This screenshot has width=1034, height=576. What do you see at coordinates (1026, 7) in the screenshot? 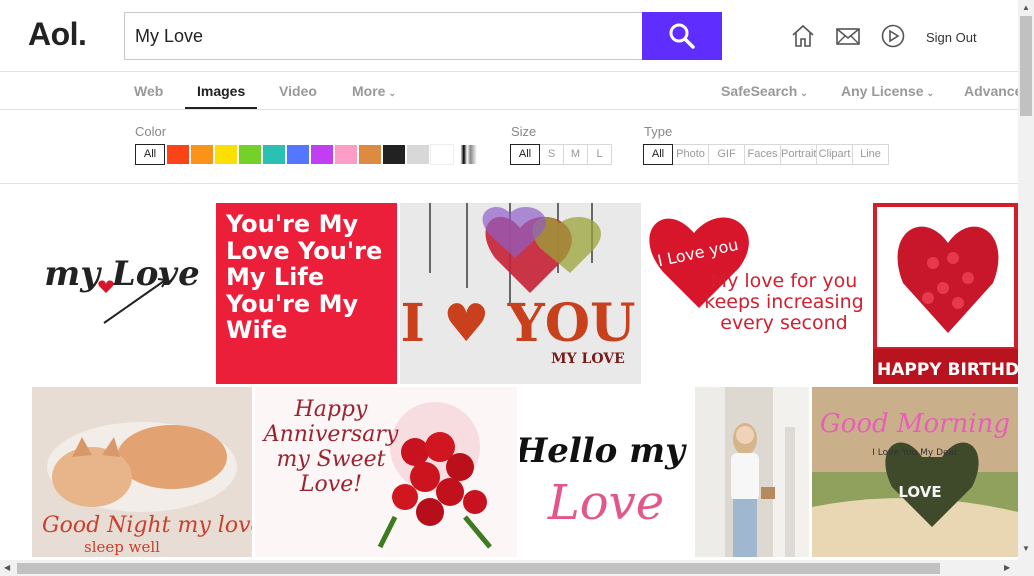
I see `scroll-up-arrow-icon: ▲` at bounding box center [1026, 7].